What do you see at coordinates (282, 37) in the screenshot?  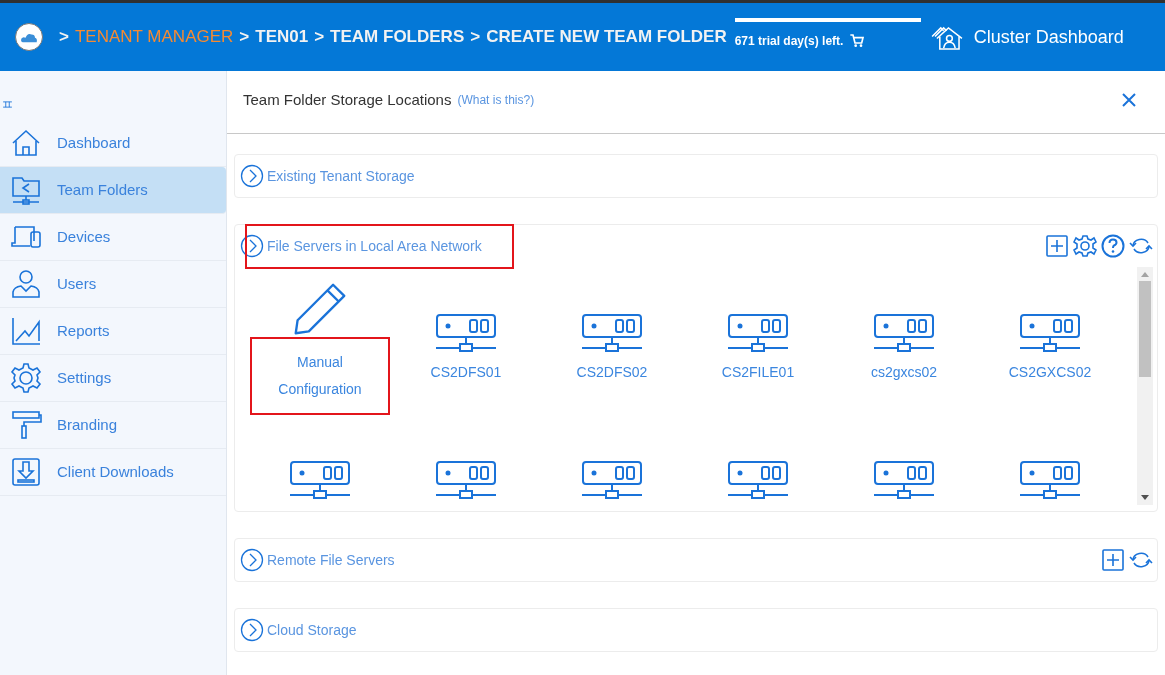 I see `breadcrumb-link: TEN01` at bounding box center [282, 37].